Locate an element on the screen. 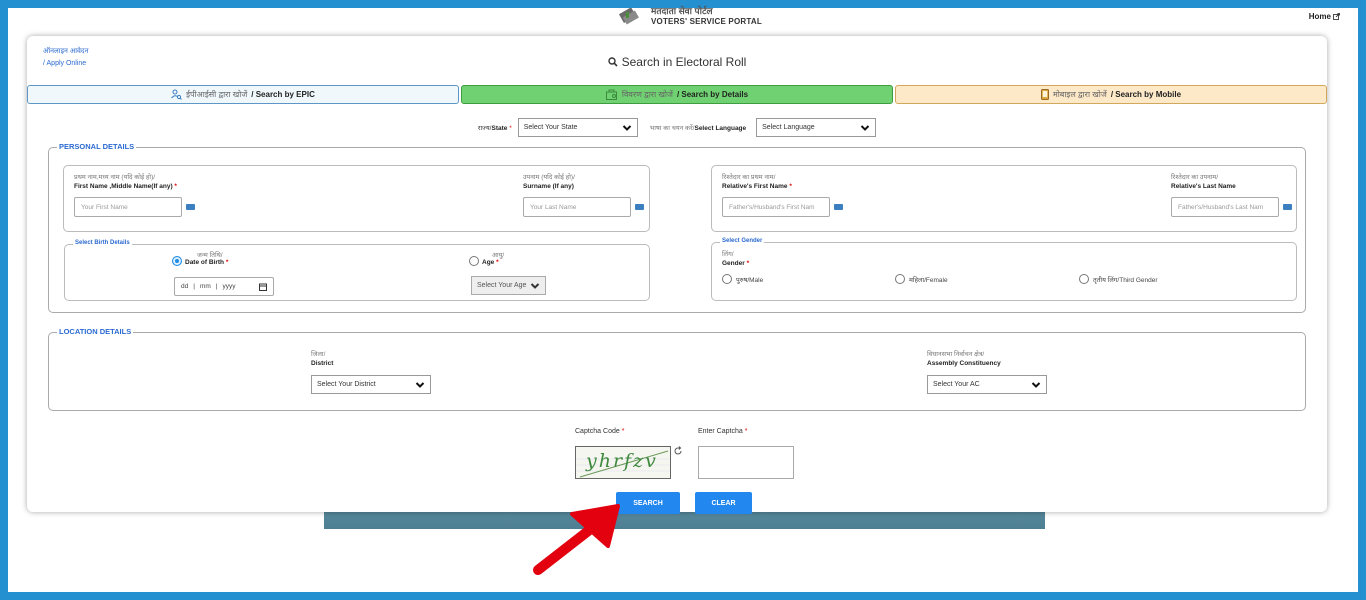  ac-select-value: Select Your AC is located at coordinates (956, 384).